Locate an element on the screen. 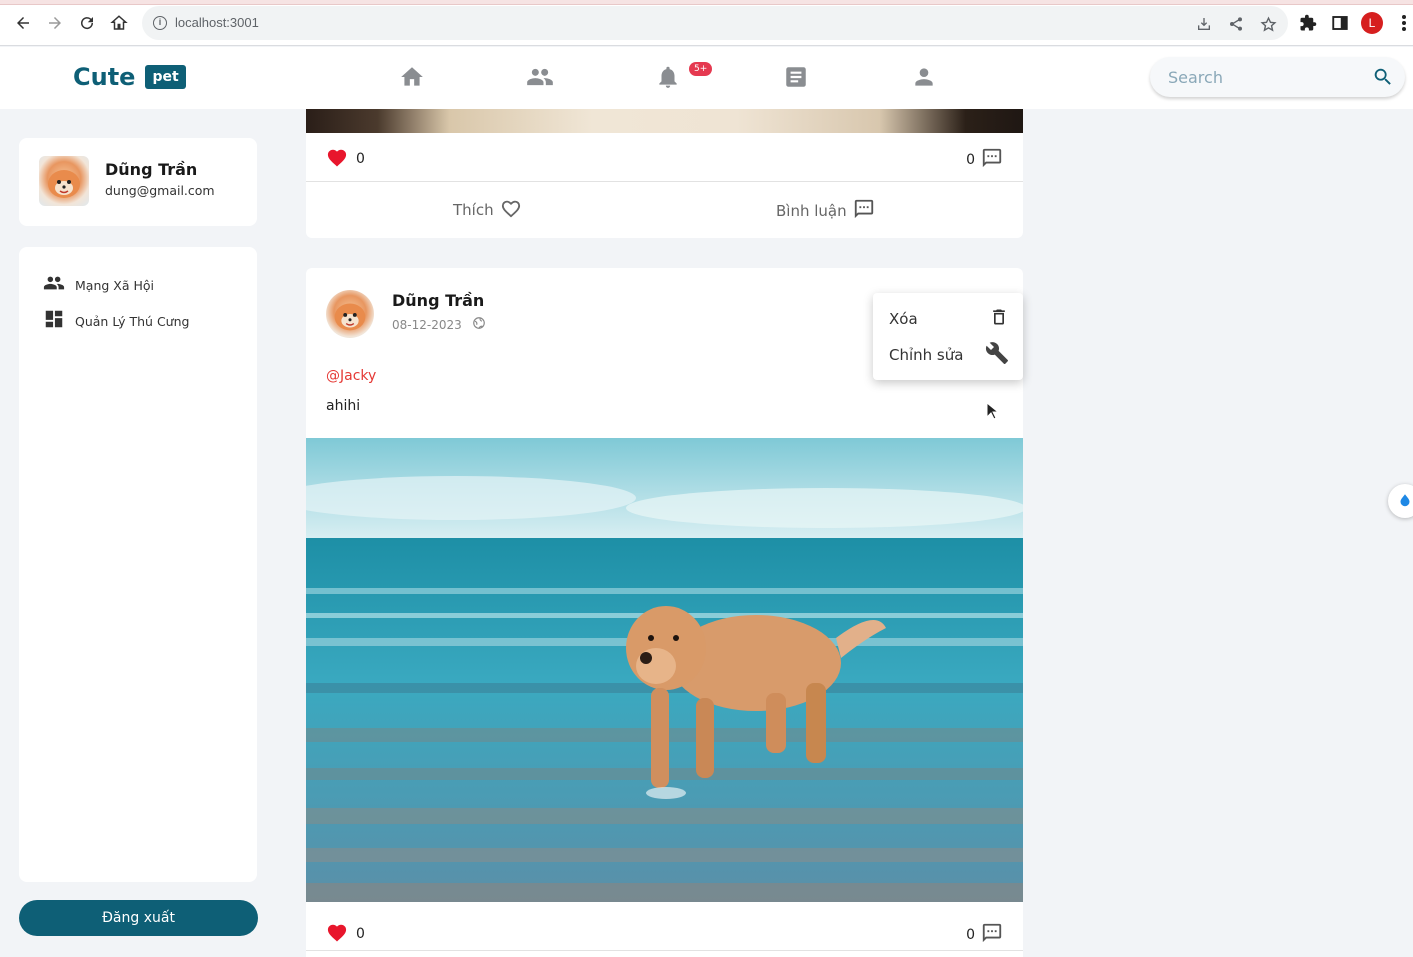 This screenshot has height=957, width=1413. post-image is located at coordinates (664, 121).